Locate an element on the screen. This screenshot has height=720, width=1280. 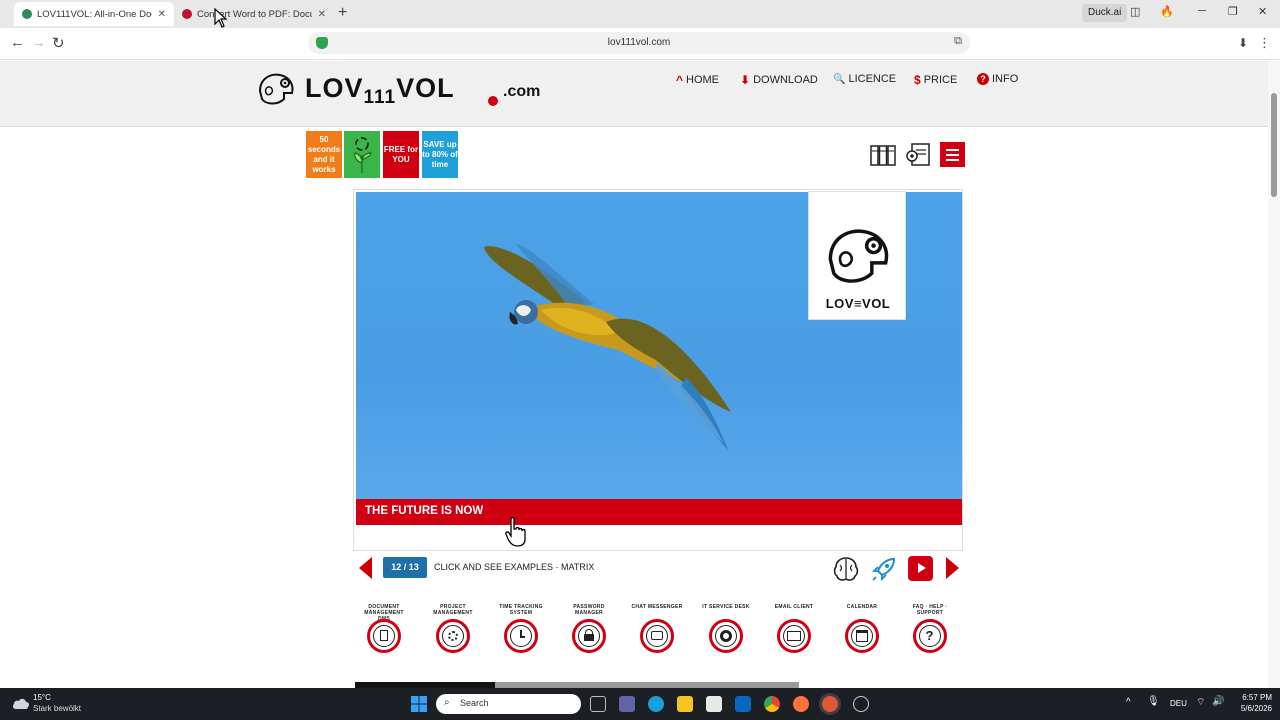
clock-date: 5/6/2026 is located at coordinates (1253, 708).